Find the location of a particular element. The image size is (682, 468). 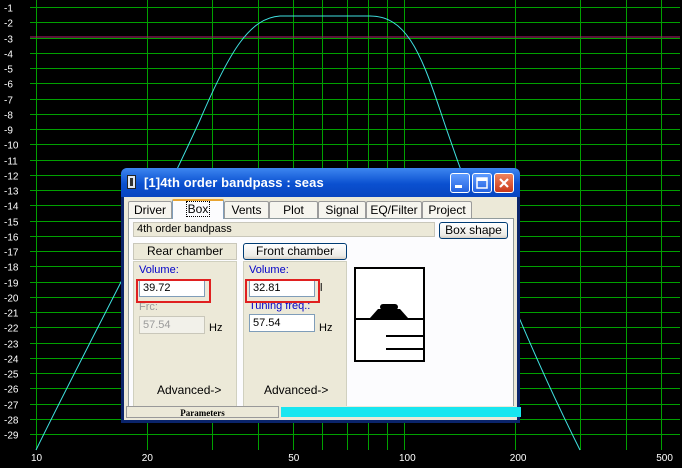

x-tick-label: 20 is located at coordinates (148, 458).